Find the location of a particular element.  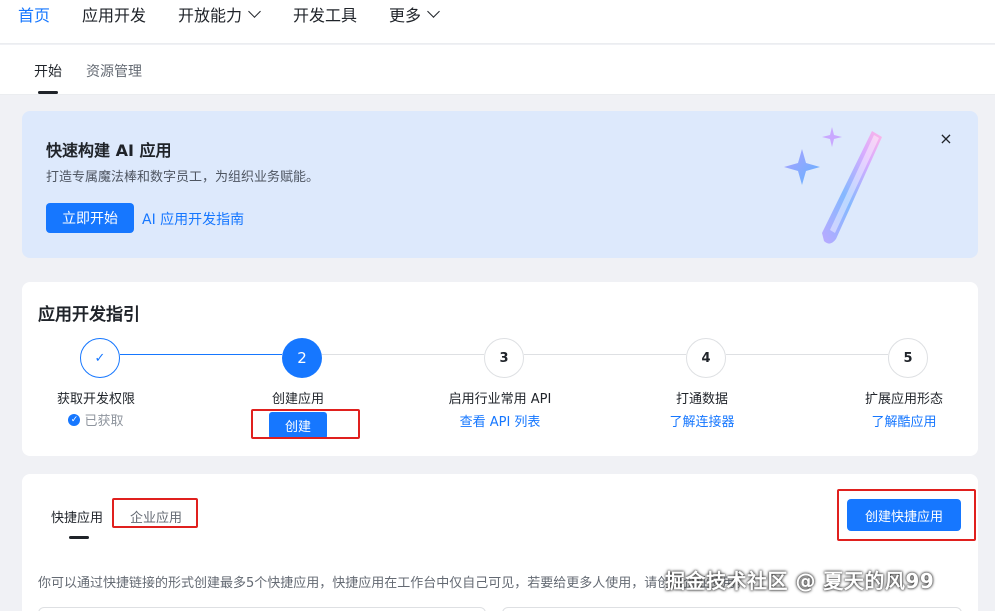

nav-more: 更多 is located at coordinates (414, 14).